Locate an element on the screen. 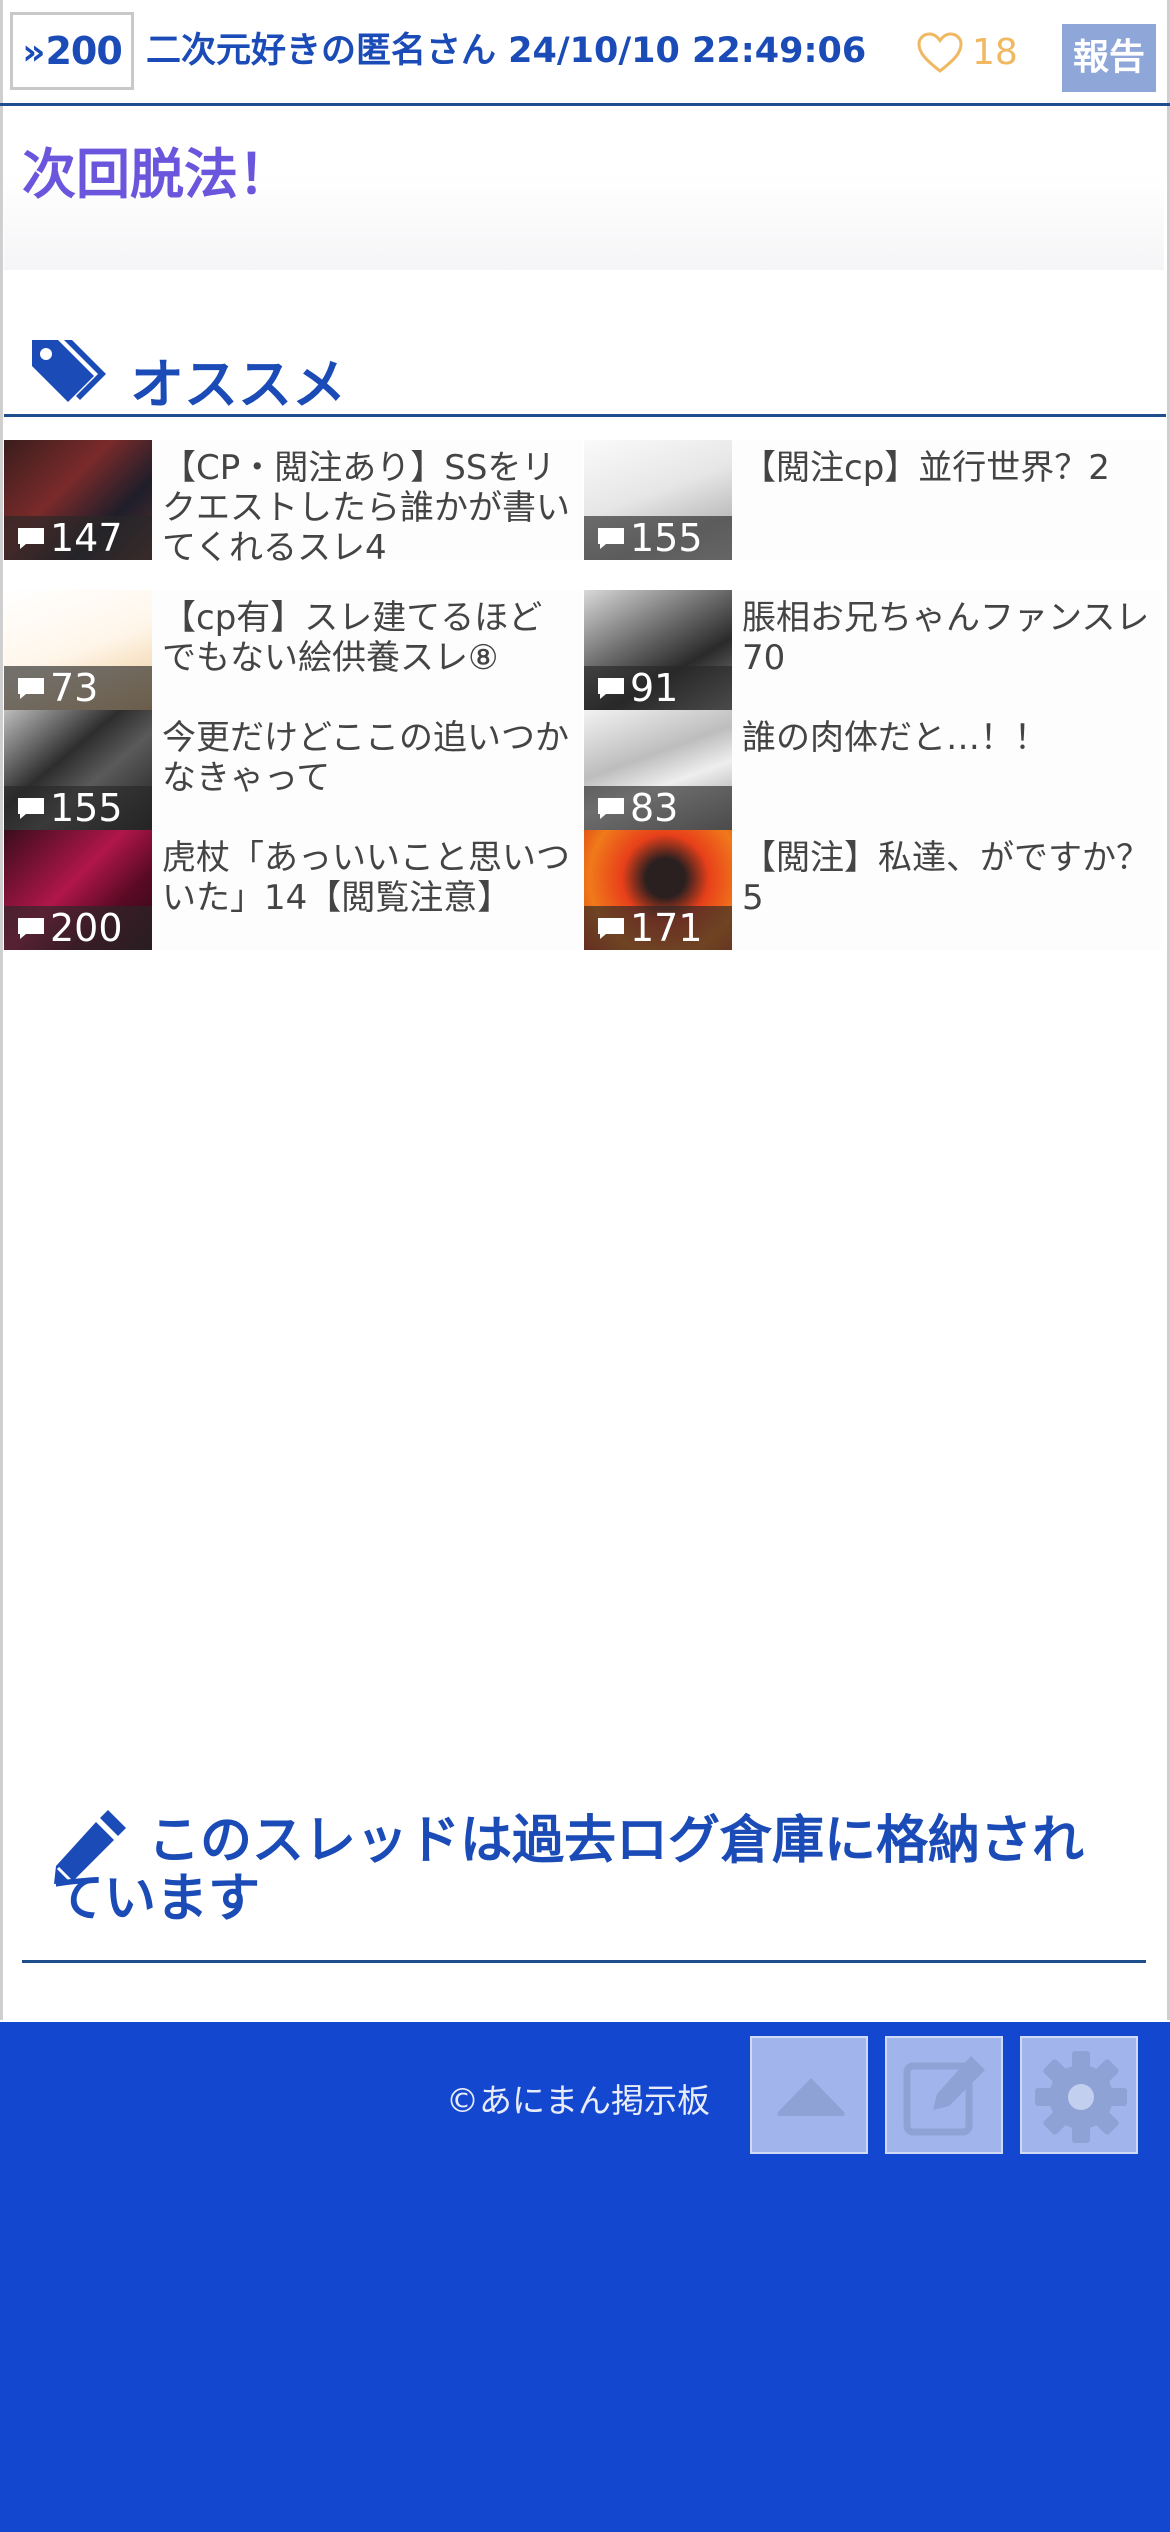 Image resolution: width=1170 pixels, height=2532 pixels. thread-thumbnail: 91 is located at coordinates (658, 650).